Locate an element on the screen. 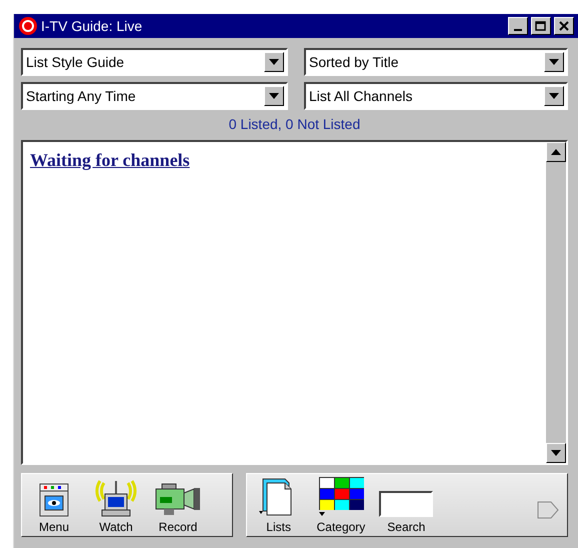 Image resolution: width=578 pixels, height=548 pixels. scroll-up-button is located at coordinates (556, 152).